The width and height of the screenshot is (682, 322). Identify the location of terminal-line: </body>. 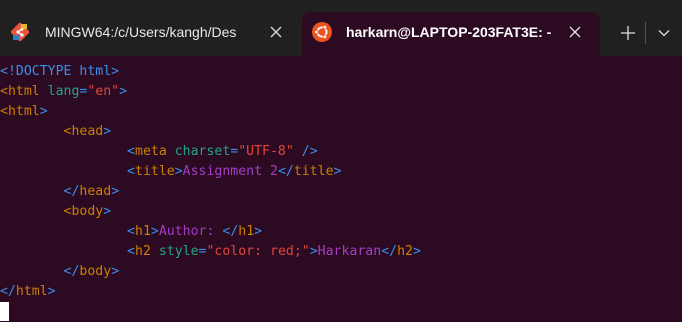
(210, 272).